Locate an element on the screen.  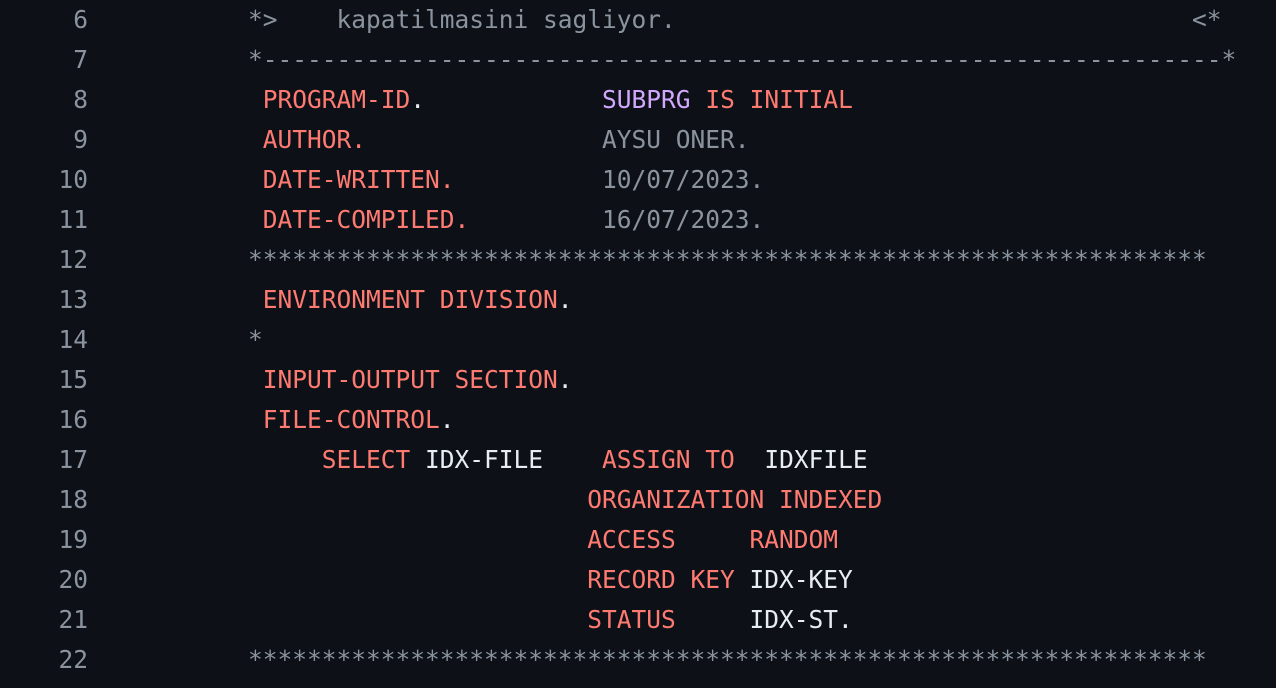
line-number: 15 is located at coordinates (73, 379).